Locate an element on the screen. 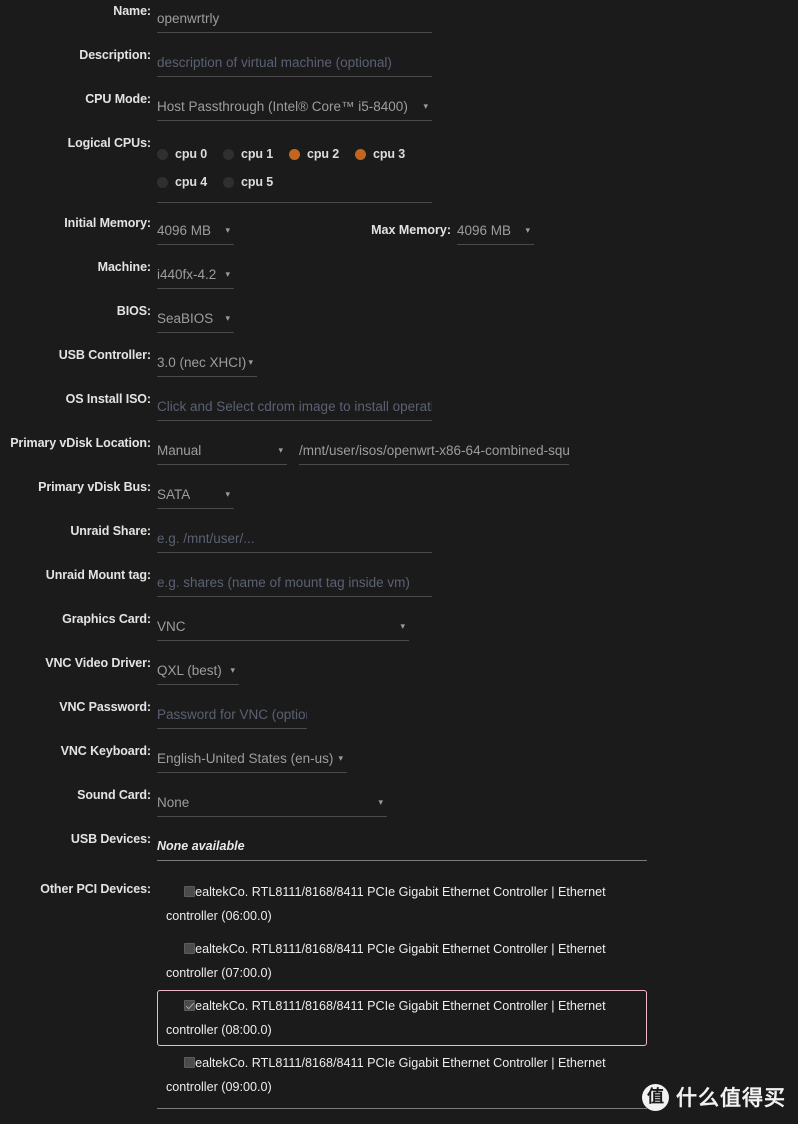 This screenshot has height=1124, width=798. max-memory-select: 4096 MB ▾ is located at coordinates (495, 230).